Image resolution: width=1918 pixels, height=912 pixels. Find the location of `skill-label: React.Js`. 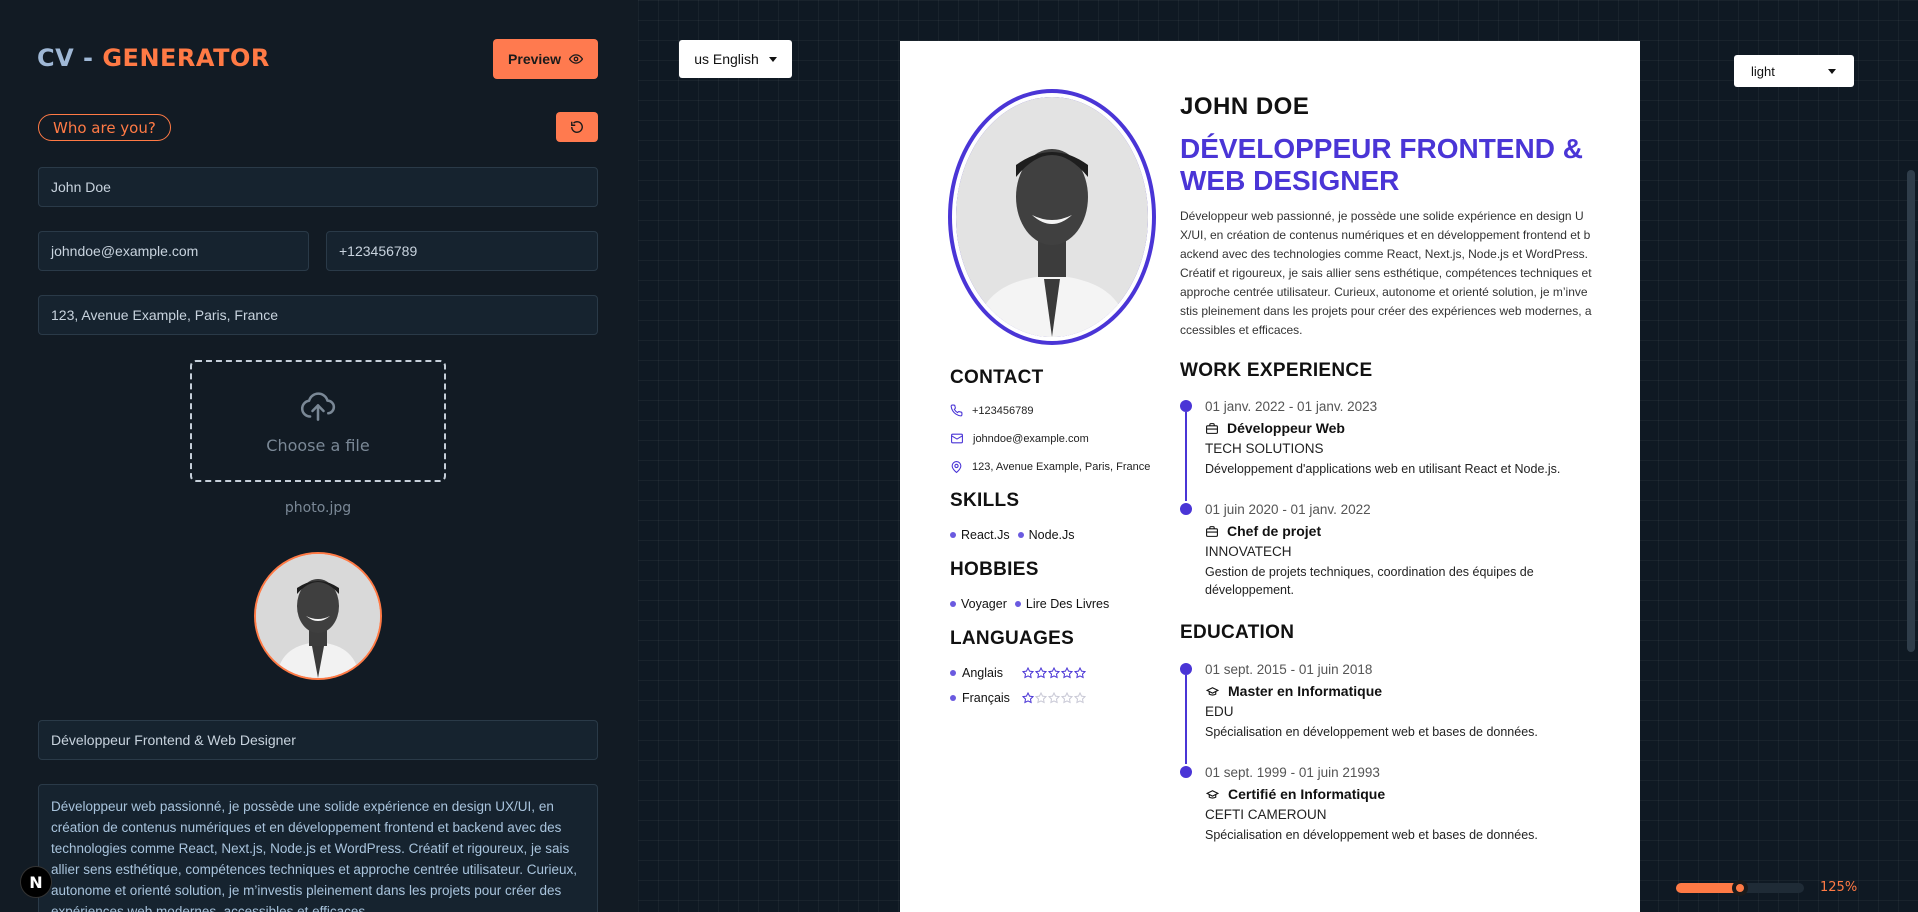

skill-label: React.Js is located at coordinates (985, 535).